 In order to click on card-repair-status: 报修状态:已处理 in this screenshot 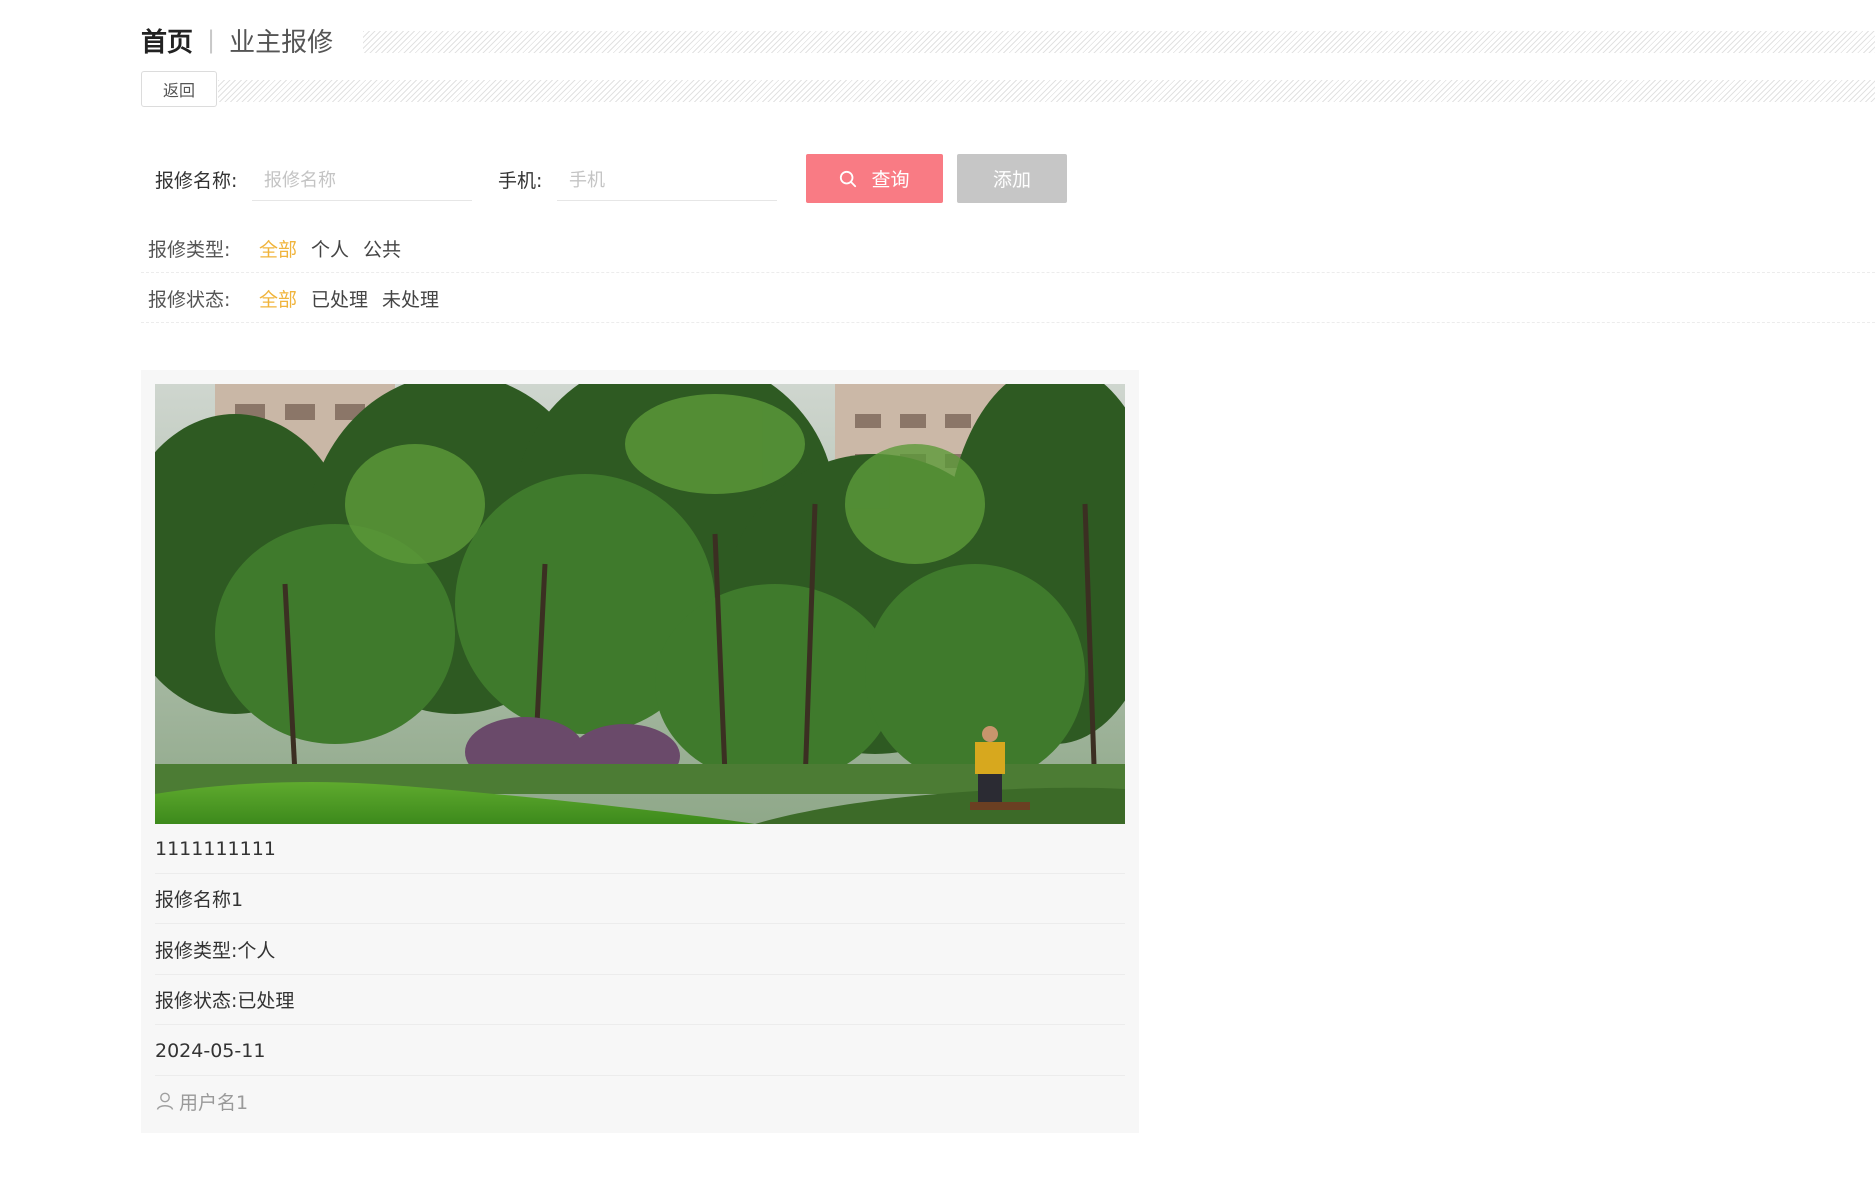, I will do `click(640, 1000)`.